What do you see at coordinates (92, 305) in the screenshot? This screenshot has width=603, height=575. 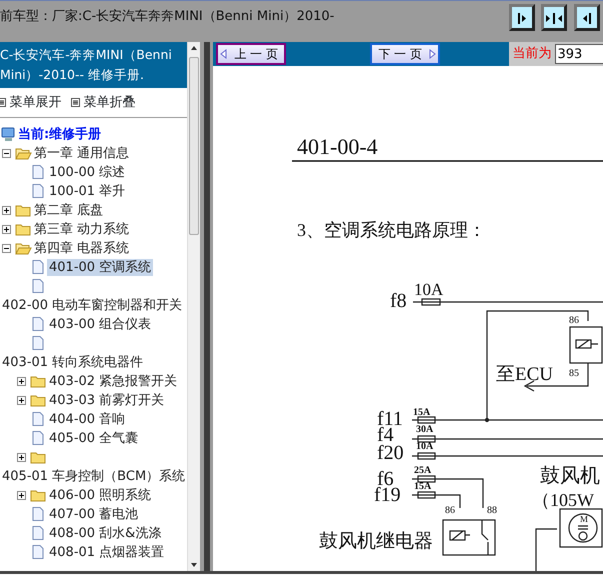 I see `tree-item: 402-00 电动车窗控制器和开关` at bounding box center [92, 305].